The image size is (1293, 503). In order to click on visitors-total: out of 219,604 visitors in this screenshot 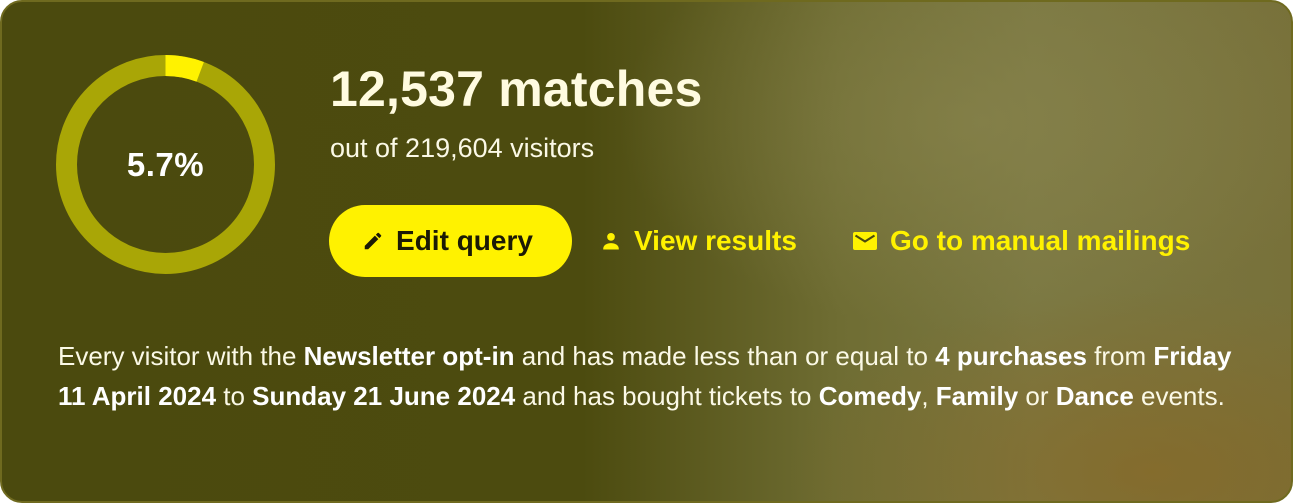, I will do `click(462, 148)`.